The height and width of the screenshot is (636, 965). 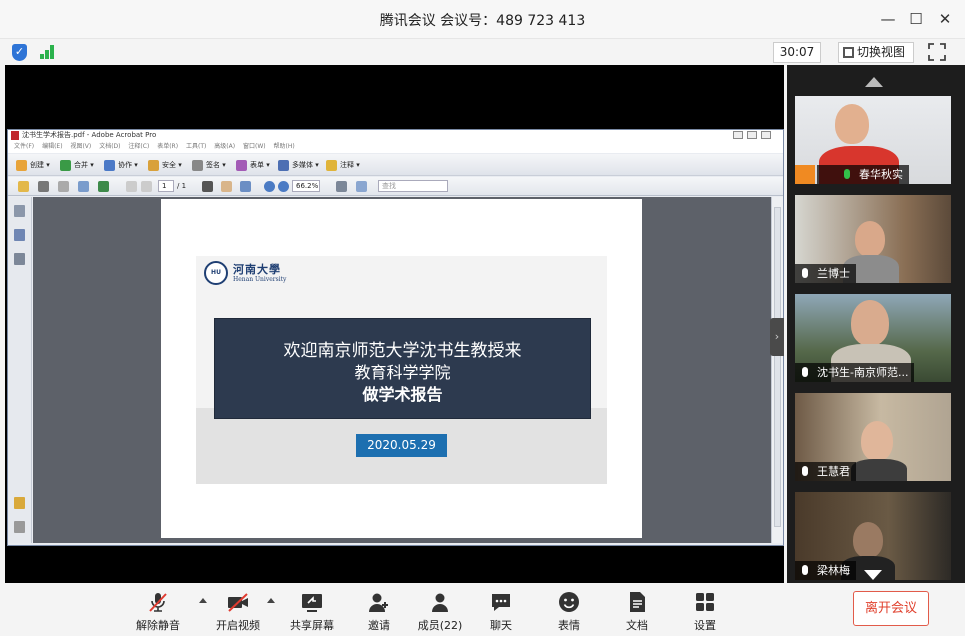 What do you see at coordinates (361, 186) in the screenshot?
I see `fit-width-icon` at bounding box center [361, 186].